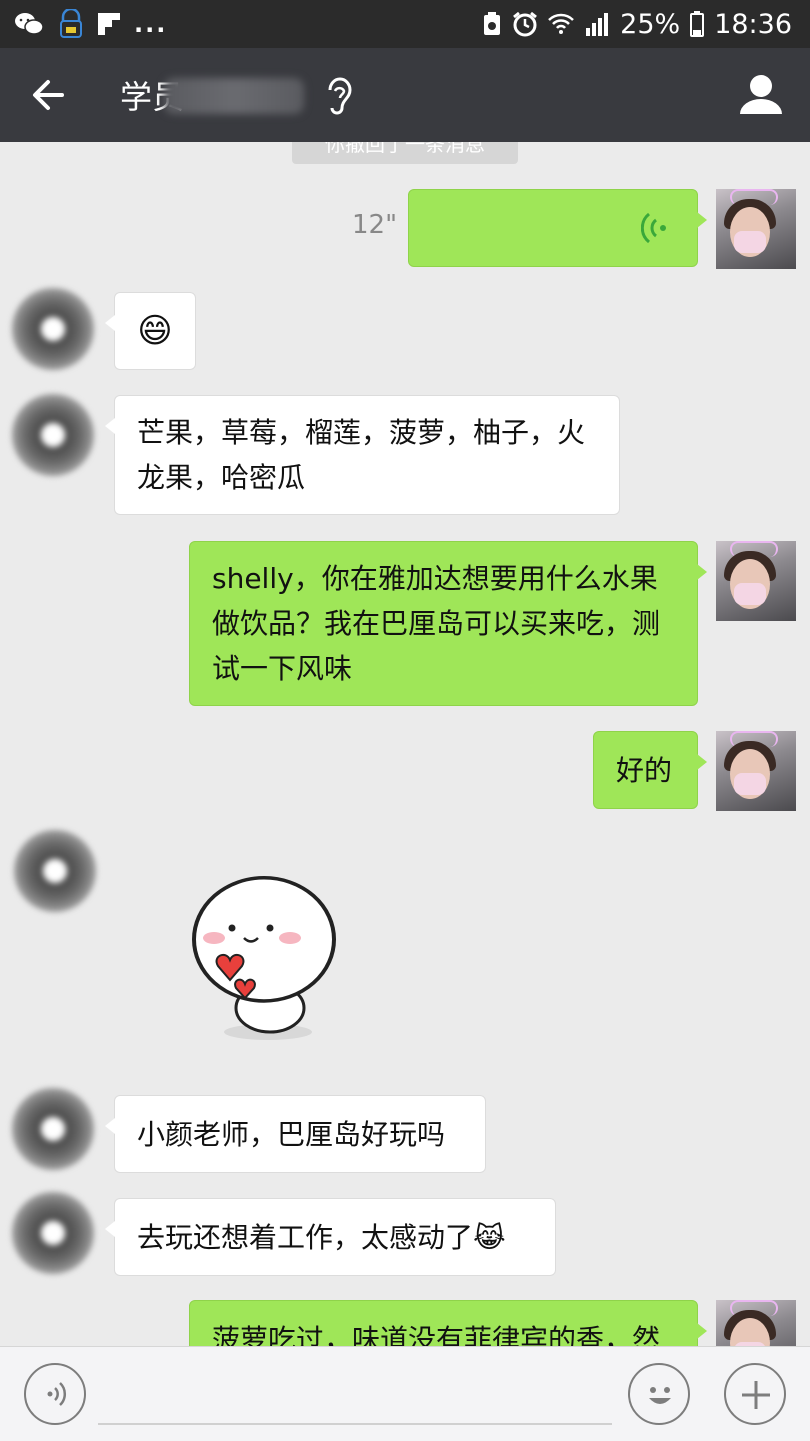 This screenshot has height=1441, width=810. I want to click on message-line: 试一下风味, so click(282, 668).